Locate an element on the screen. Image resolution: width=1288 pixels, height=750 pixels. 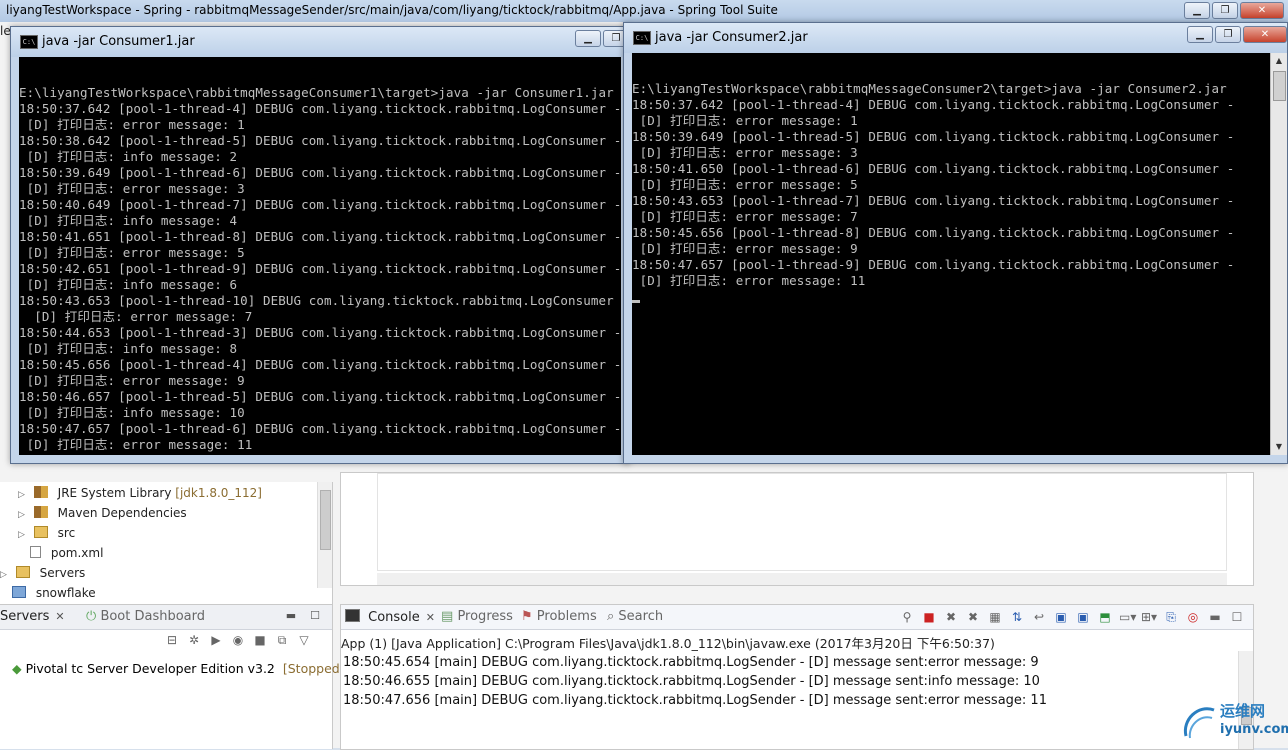
server-name: Pivotal tc Server Developer Edition v3.2 is located at coordinates (150, 668).